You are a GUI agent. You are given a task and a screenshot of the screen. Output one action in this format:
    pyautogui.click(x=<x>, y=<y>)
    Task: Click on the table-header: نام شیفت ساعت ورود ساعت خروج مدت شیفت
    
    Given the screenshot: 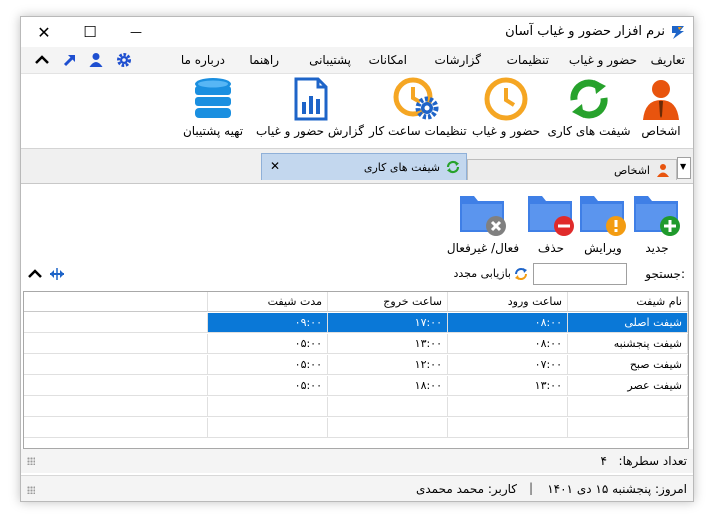 What is the action you would take?
    pyautogui.click(x=356, y=302)
    